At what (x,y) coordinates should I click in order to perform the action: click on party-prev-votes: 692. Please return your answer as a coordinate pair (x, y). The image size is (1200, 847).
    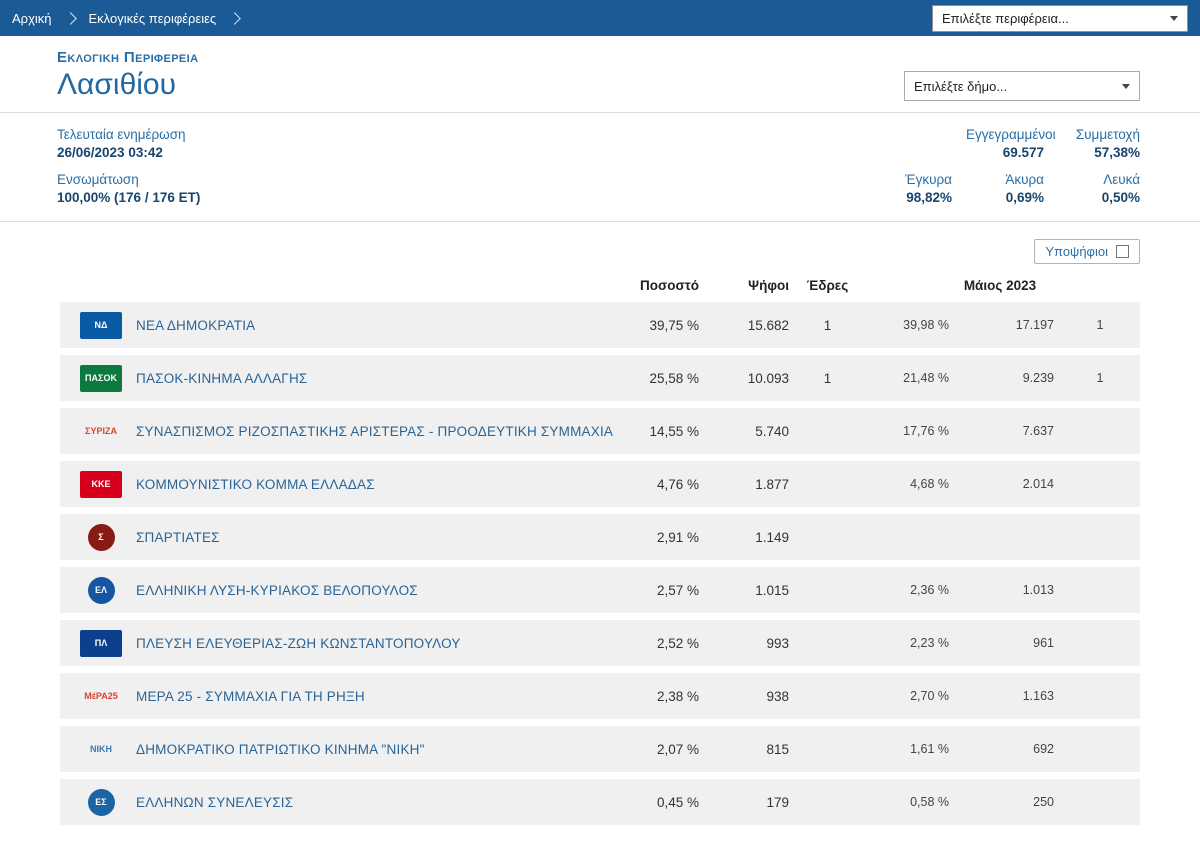
    Looking at the image, I should click on (1043, 749).